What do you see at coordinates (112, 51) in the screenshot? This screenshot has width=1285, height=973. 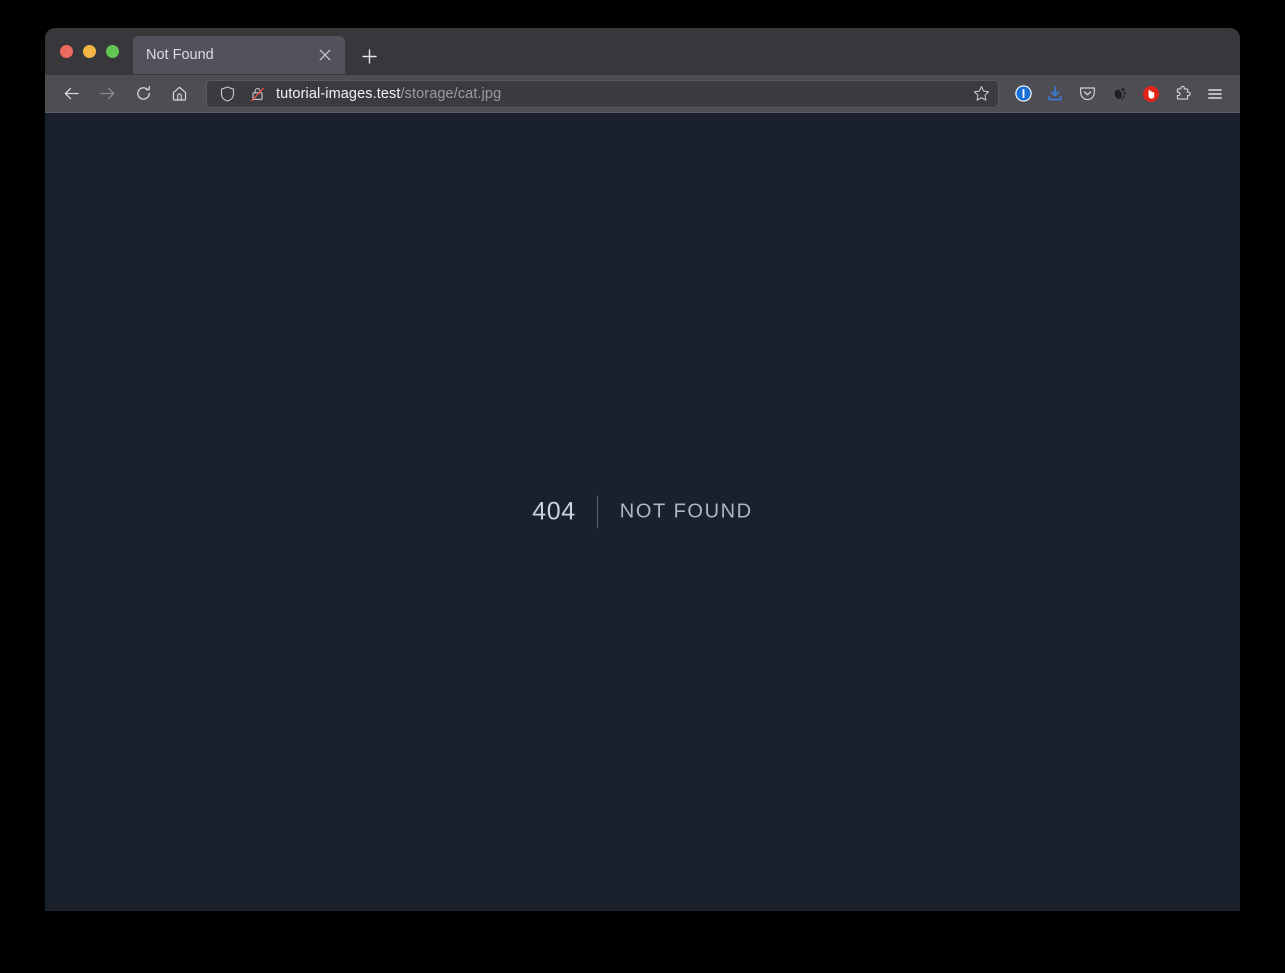 I see `maximize-window-button` at bounding box center [112, 51].